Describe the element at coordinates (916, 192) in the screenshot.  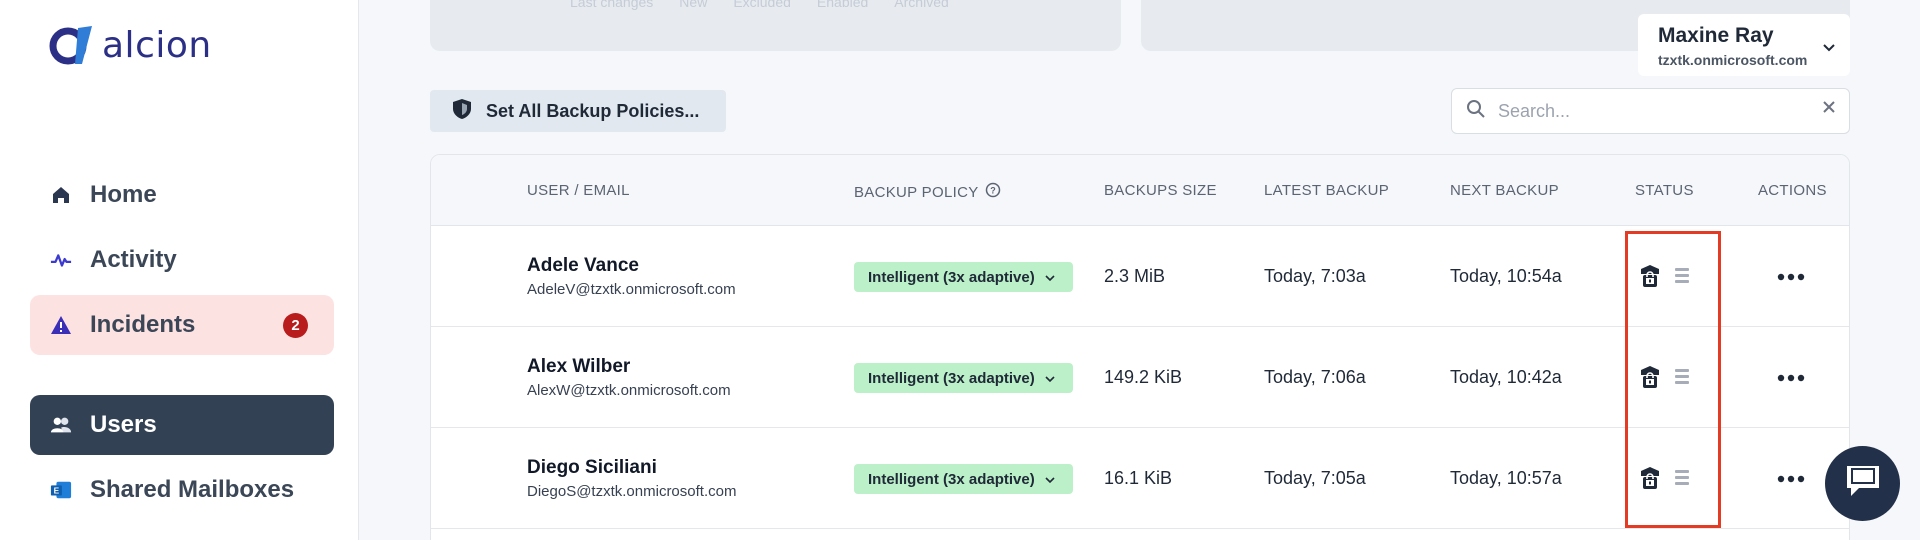
I see `column-header-policy-label: BACKUP POLICY` at that location.